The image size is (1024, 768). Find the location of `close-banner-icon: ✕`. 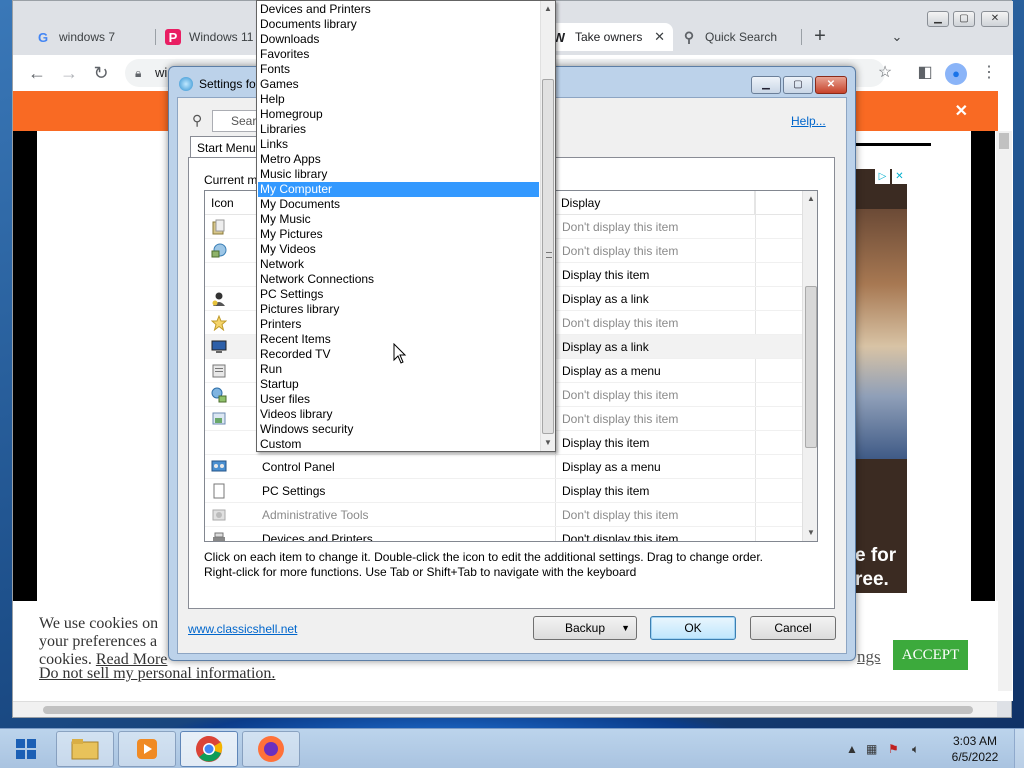

close-banner-icon: ✕ is located at coordinates (961, 111).